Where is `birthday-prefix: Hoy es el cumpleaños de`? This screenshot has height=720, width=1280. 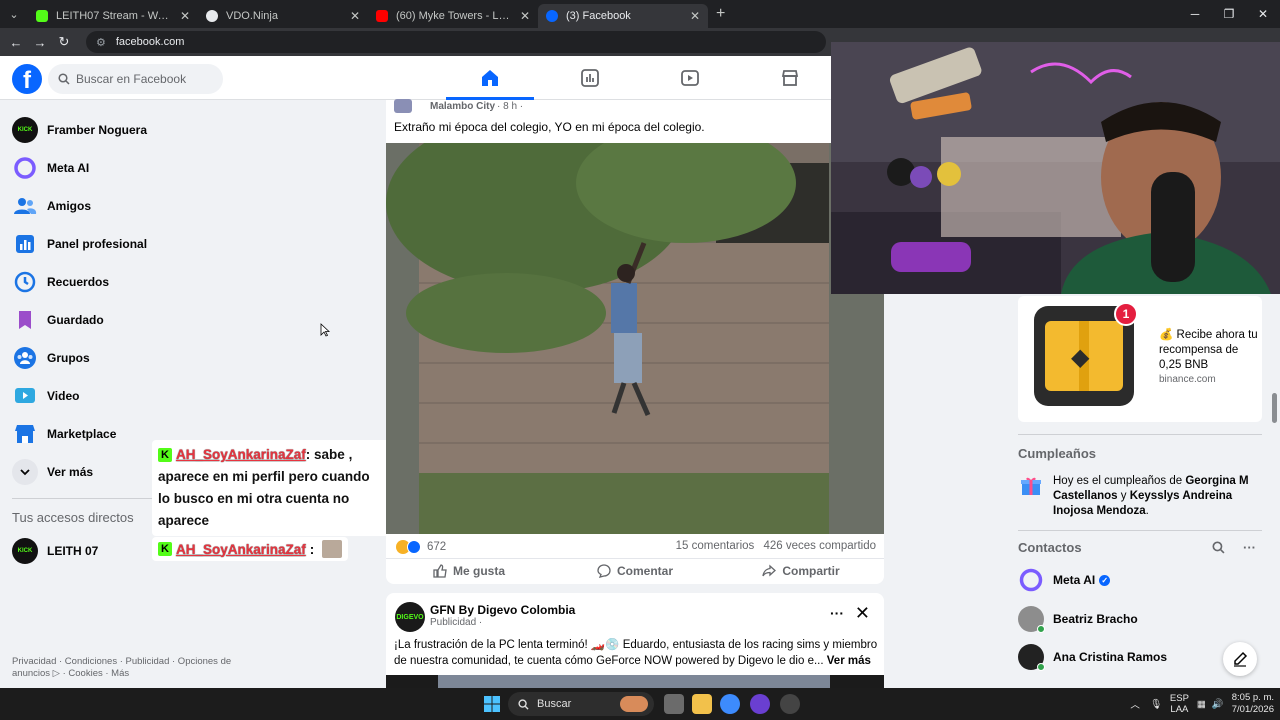 birthday-prefix: Hoy es el cumpleaños de is located at coordinates (1119, 481).